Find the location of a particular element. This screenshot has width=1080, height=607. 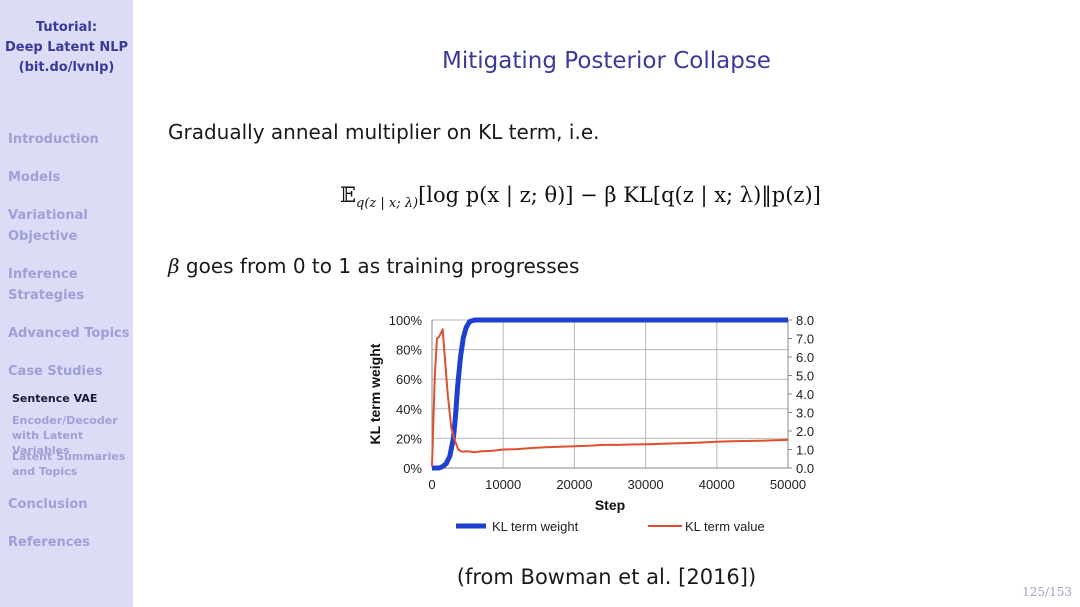

y-left-tick-label: 40% is located at coordinates (409, 409).